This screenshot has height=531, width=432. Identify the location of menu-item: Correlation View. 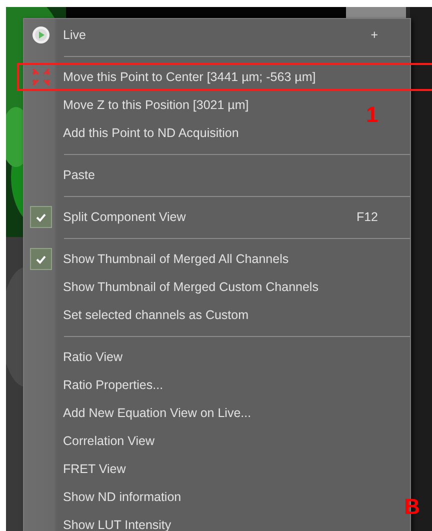
(108, 441).